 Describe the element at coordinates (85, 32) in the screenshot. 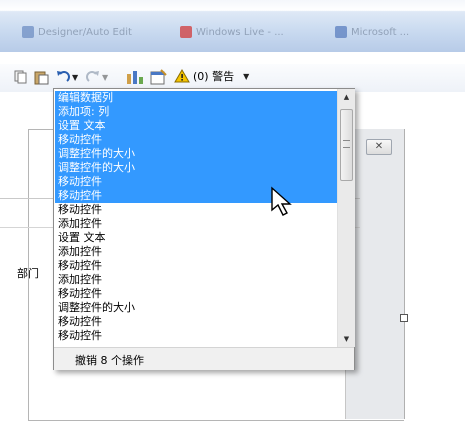

I see `taskbar-tab-label: Designer/Auto Edit` at that location.